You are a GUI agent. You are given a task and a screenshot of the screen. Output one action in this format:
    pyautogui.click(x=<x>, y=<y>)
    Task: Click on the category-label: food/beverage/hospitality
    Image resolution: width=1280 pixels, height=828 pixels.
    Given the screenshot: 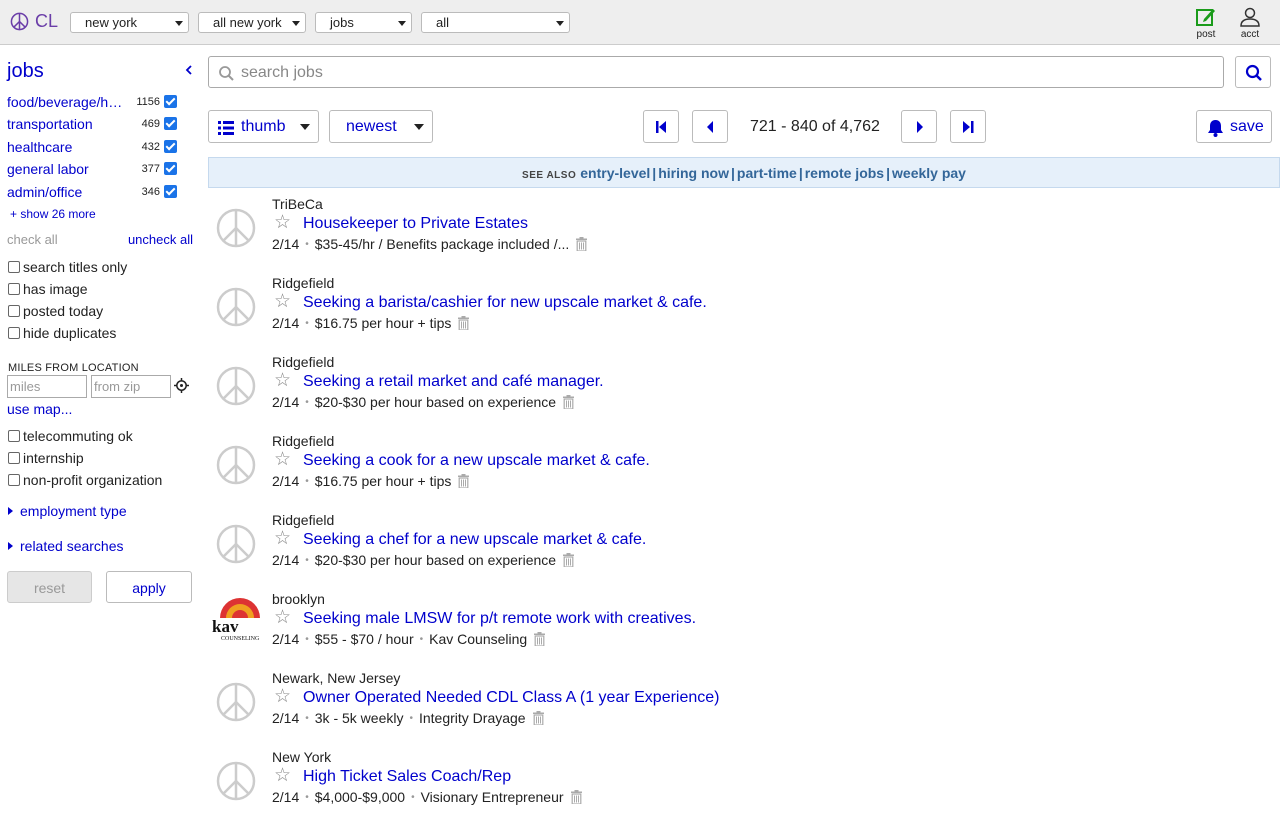 What is the action you would take?
    pyautogui.click(x=68, y=102)
    